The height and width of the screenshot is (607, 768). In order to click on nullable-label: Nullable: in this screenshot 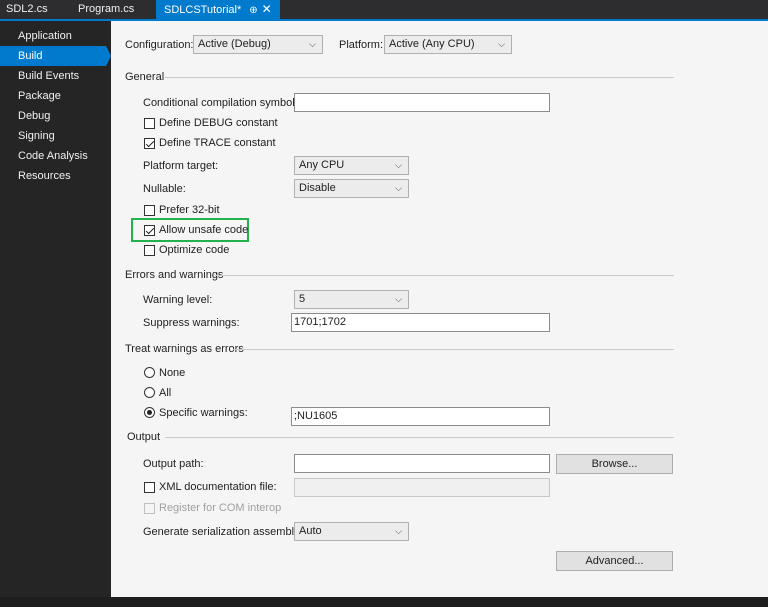, I will do `click(164, 189)`.